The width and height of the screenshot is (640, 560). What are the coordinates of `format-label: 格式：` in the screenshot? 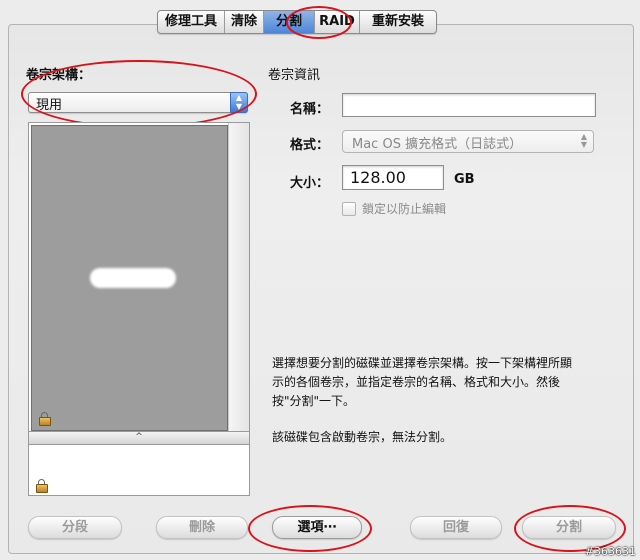 It's located at (310, 145).